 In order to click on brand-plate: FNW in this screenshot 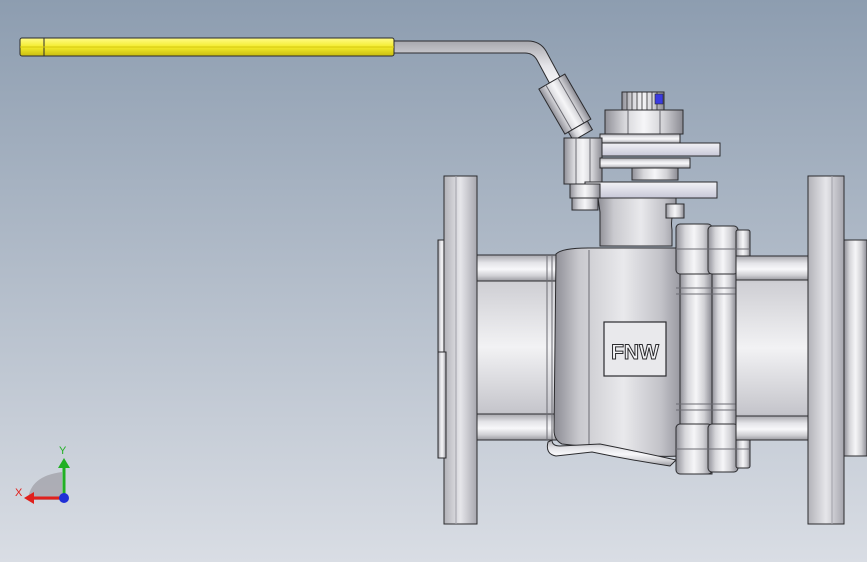, I will do `click(635, 349)`.